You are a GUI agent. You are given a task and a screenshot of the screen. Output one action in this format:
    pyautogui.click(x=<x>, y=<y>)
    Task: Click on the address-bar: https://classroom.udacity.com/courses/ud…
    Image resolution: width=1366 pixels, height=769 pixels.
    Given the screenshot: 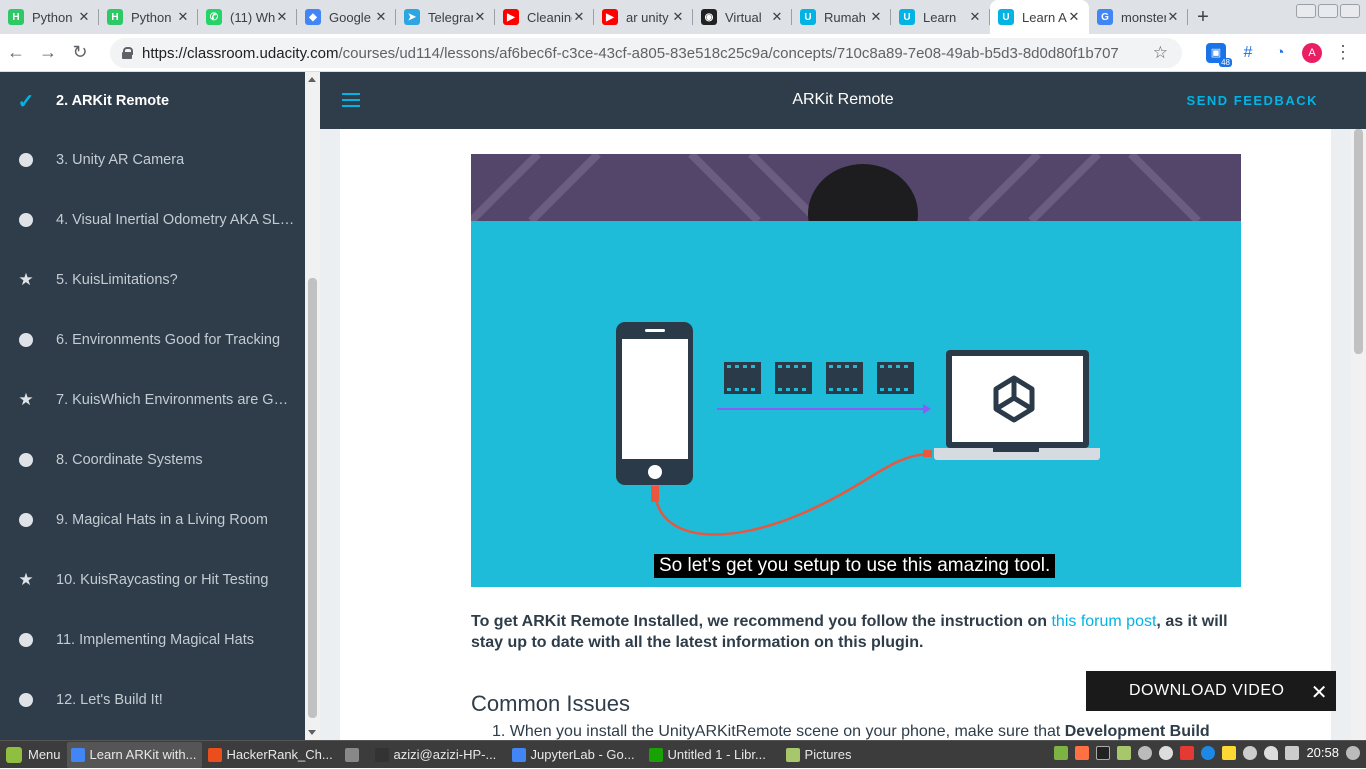 What is the action you would take?
    pyautogui.click(x=646, y=53)
    